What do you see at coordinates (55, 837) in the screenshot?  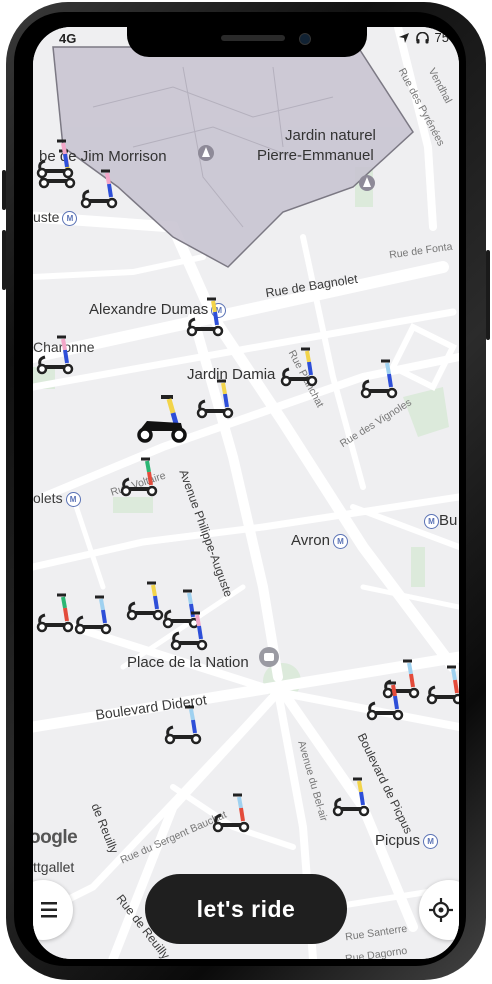 I see `google-logo: oogle` at bounding box center [55, 837].